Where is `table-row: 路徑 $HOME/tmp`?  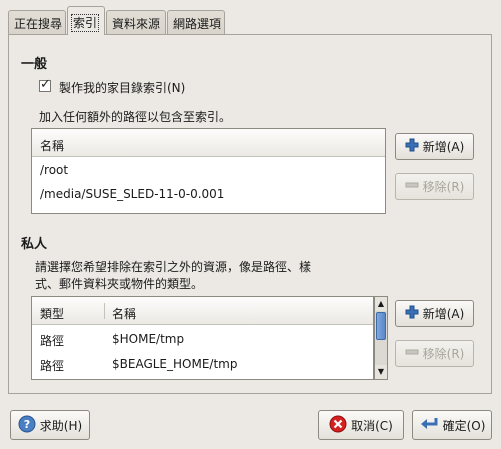 table-row: 路徑 $HOME/tmp is located at coordinates (202, 339).